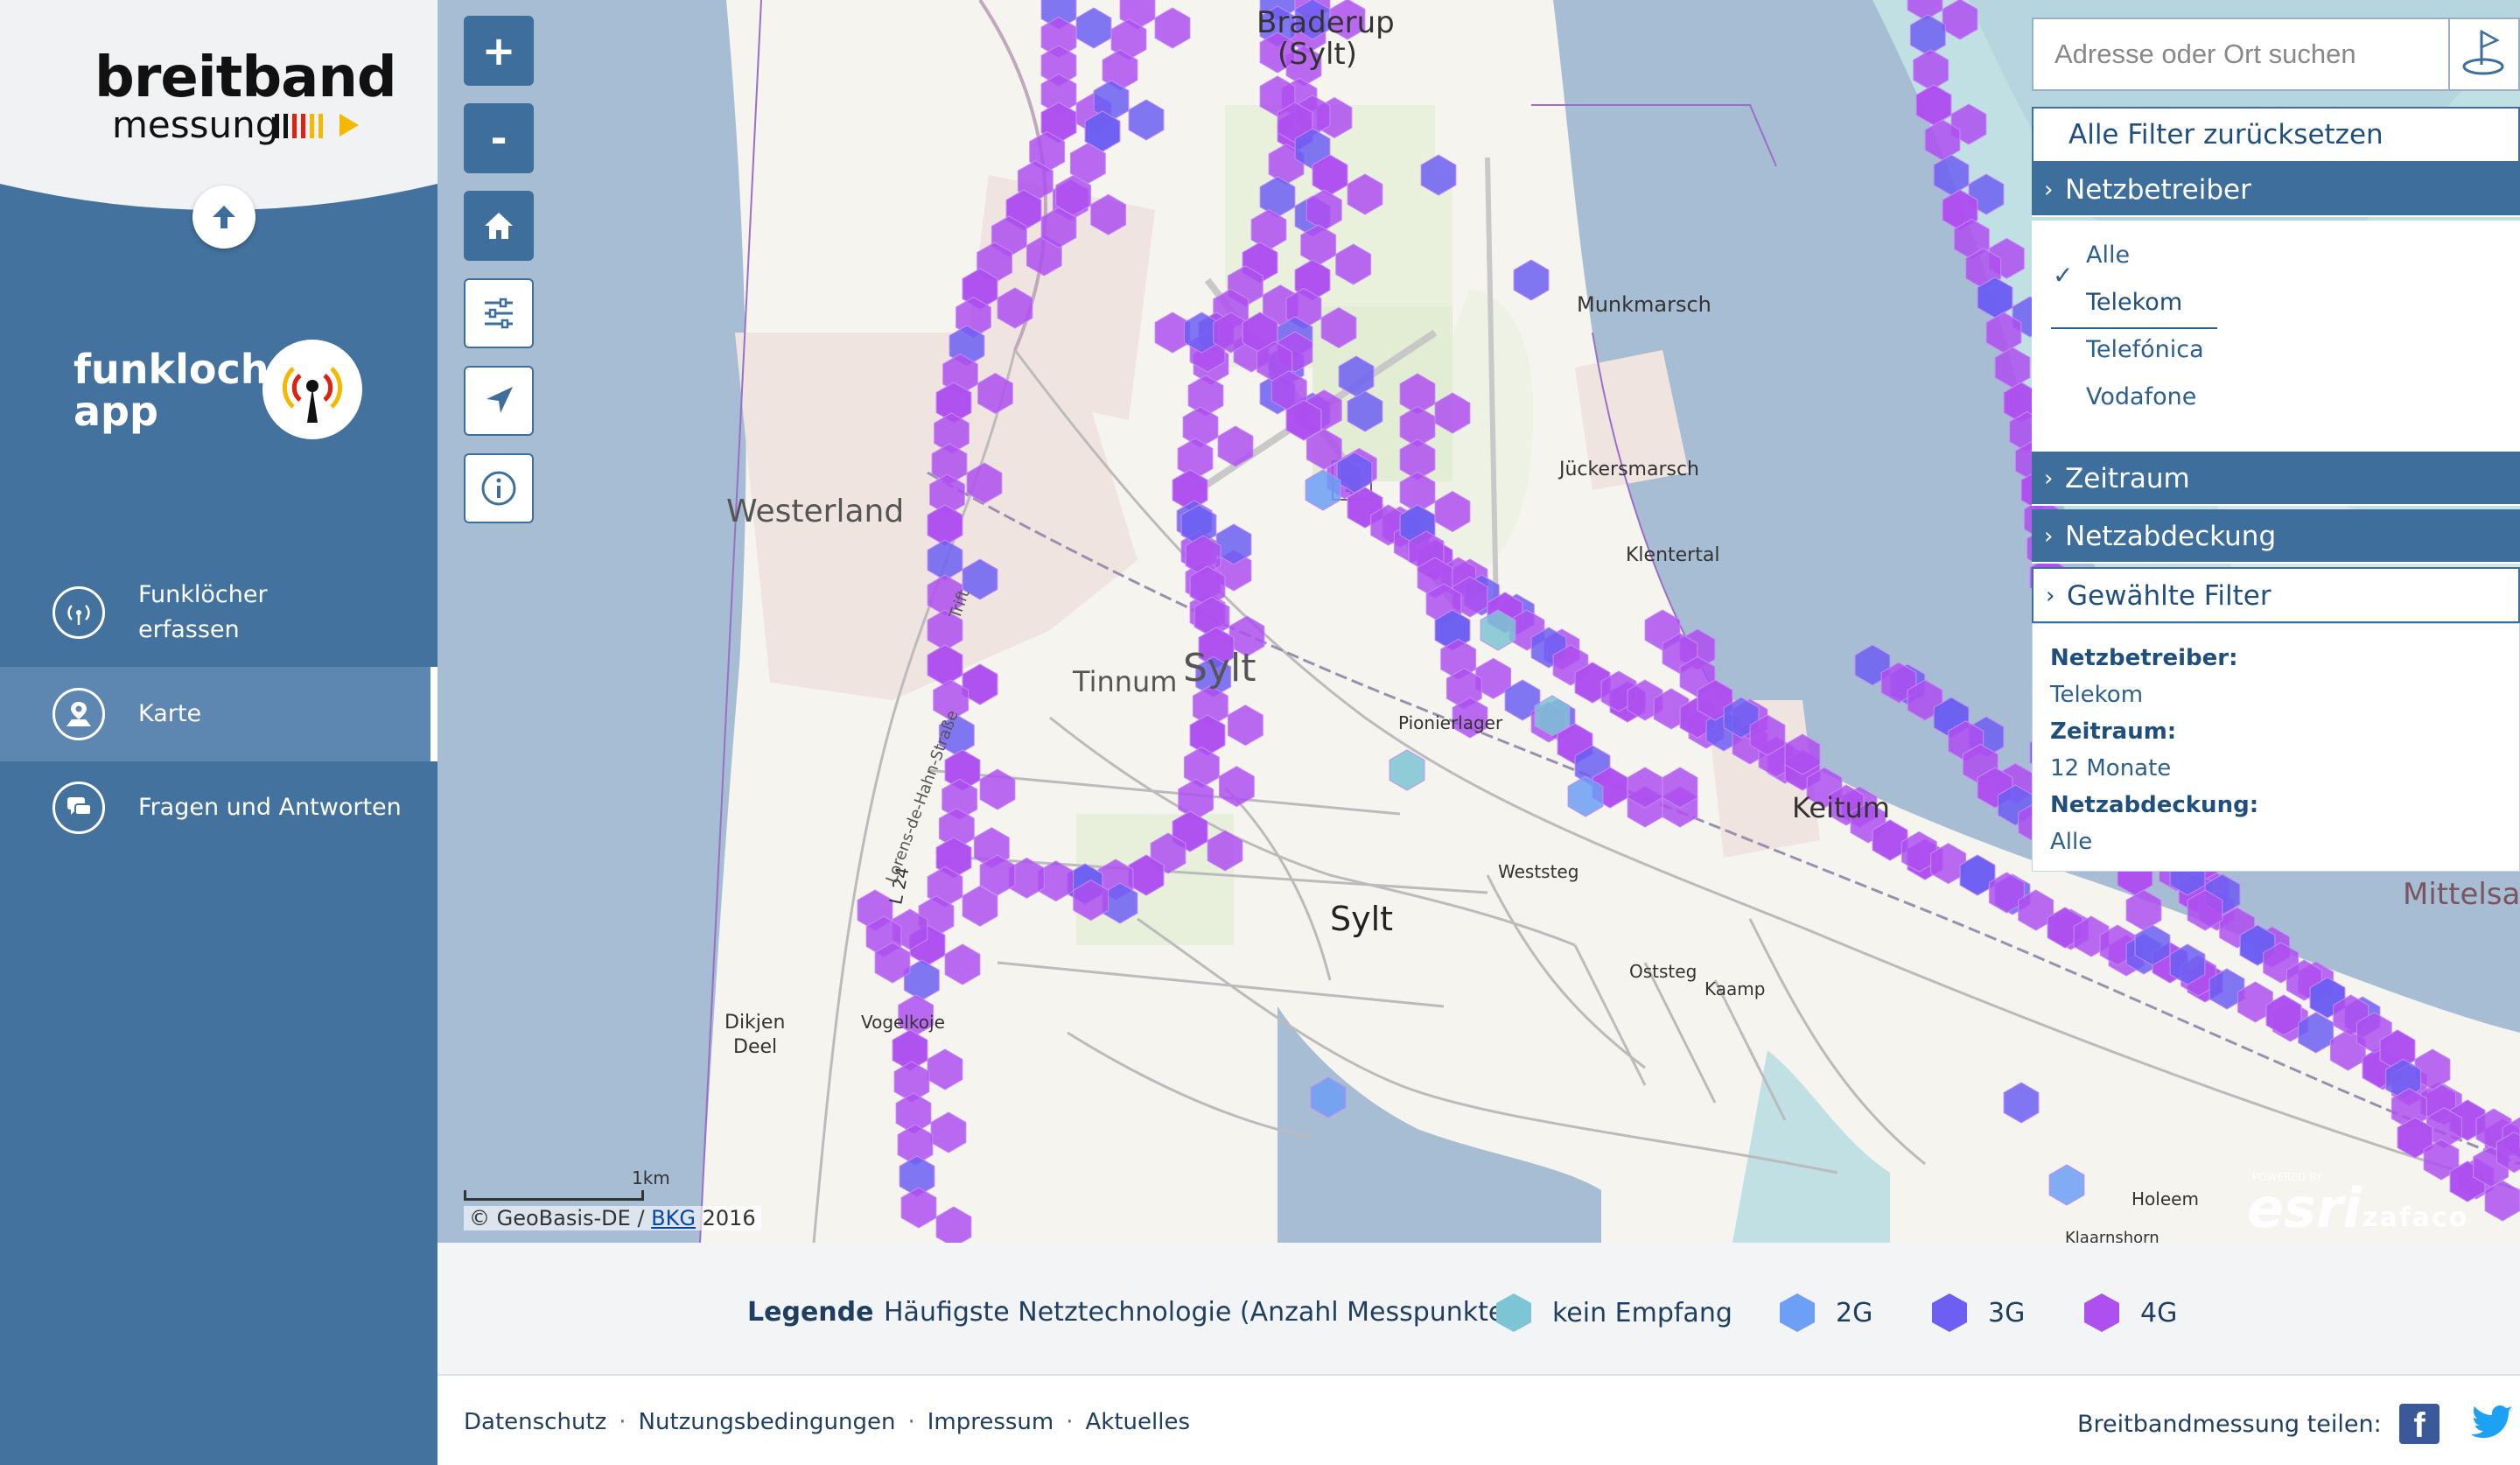  What do you see at coordinates (2130, 1312) in the screenshot?
I see `legend-item-4g: 4G` at bounding box center [2130, 1312].